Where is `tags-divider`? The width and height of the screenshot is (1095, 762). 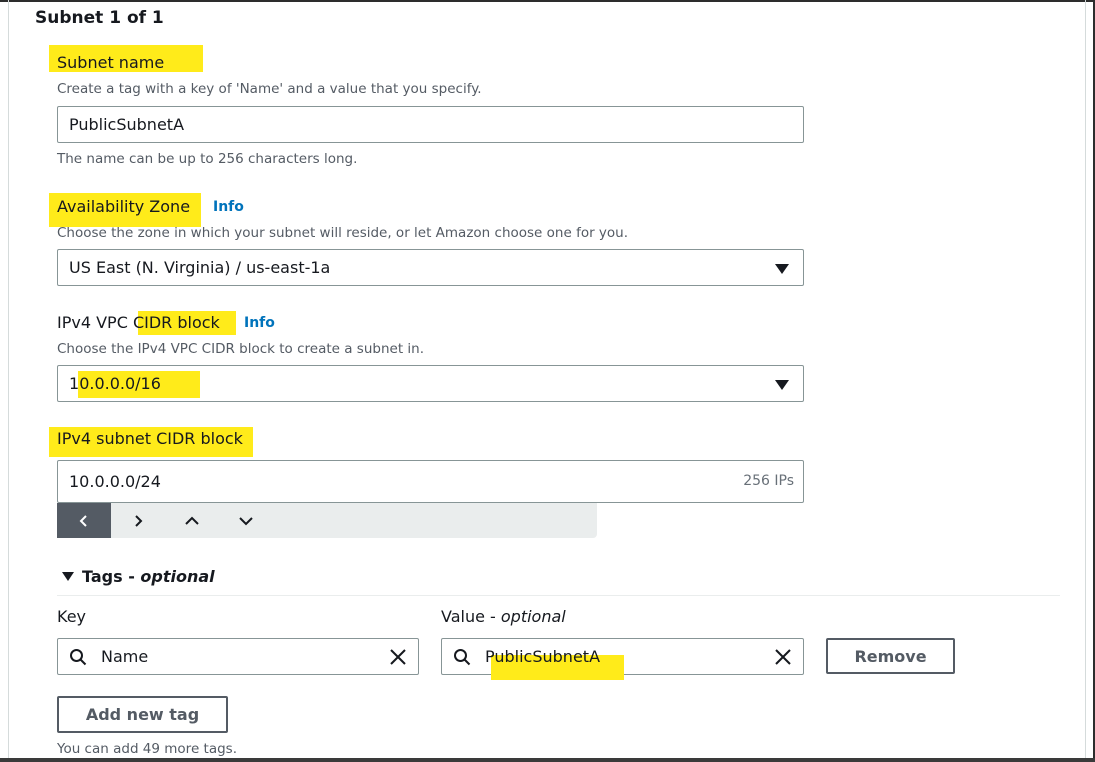
tags-divider is located at coordinates (558, 595).